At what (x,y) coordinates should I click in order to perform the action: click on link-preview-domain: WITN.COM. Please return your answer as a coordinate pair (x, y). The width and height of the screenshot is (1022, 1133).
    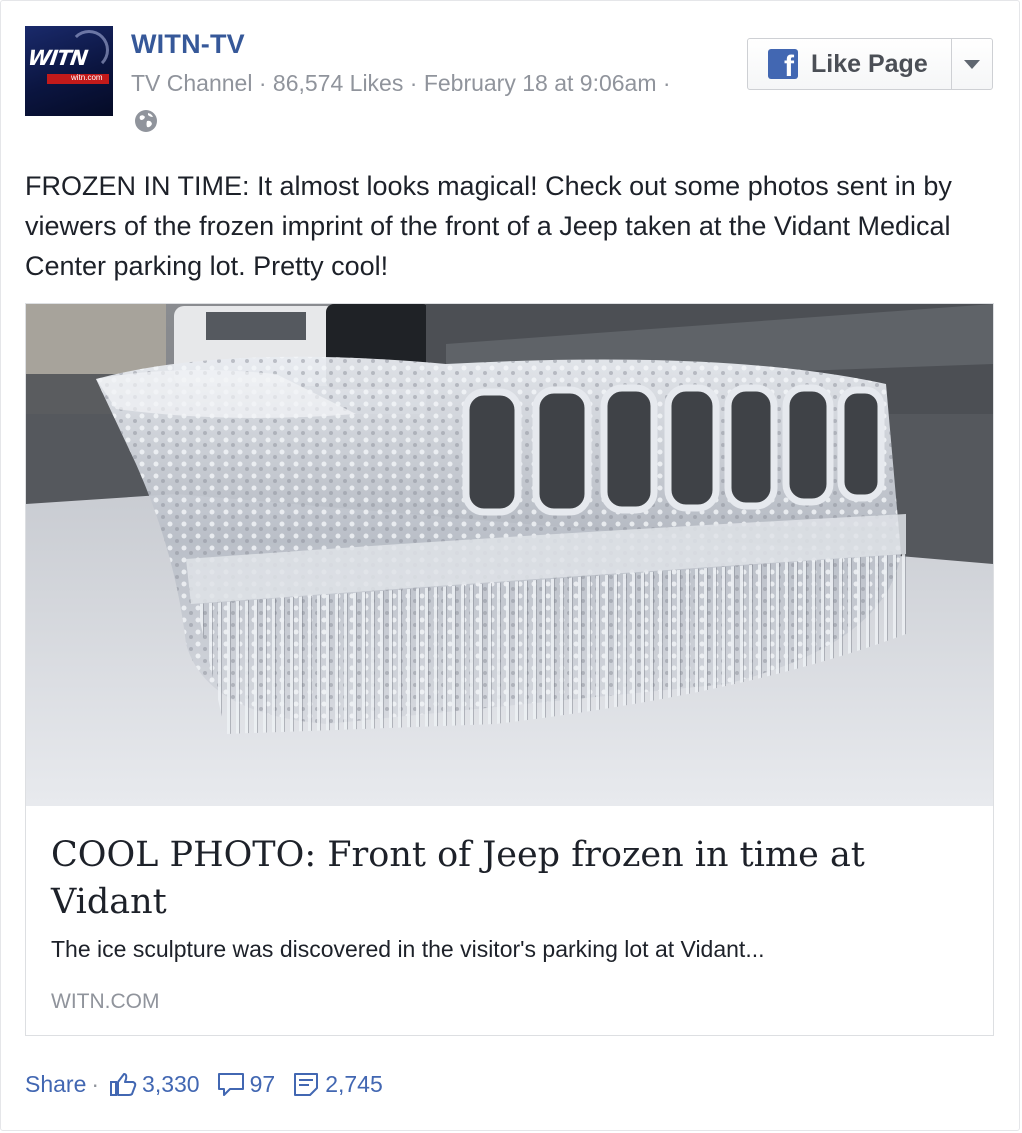
    Looking at the image, I should click on (105, 1001).